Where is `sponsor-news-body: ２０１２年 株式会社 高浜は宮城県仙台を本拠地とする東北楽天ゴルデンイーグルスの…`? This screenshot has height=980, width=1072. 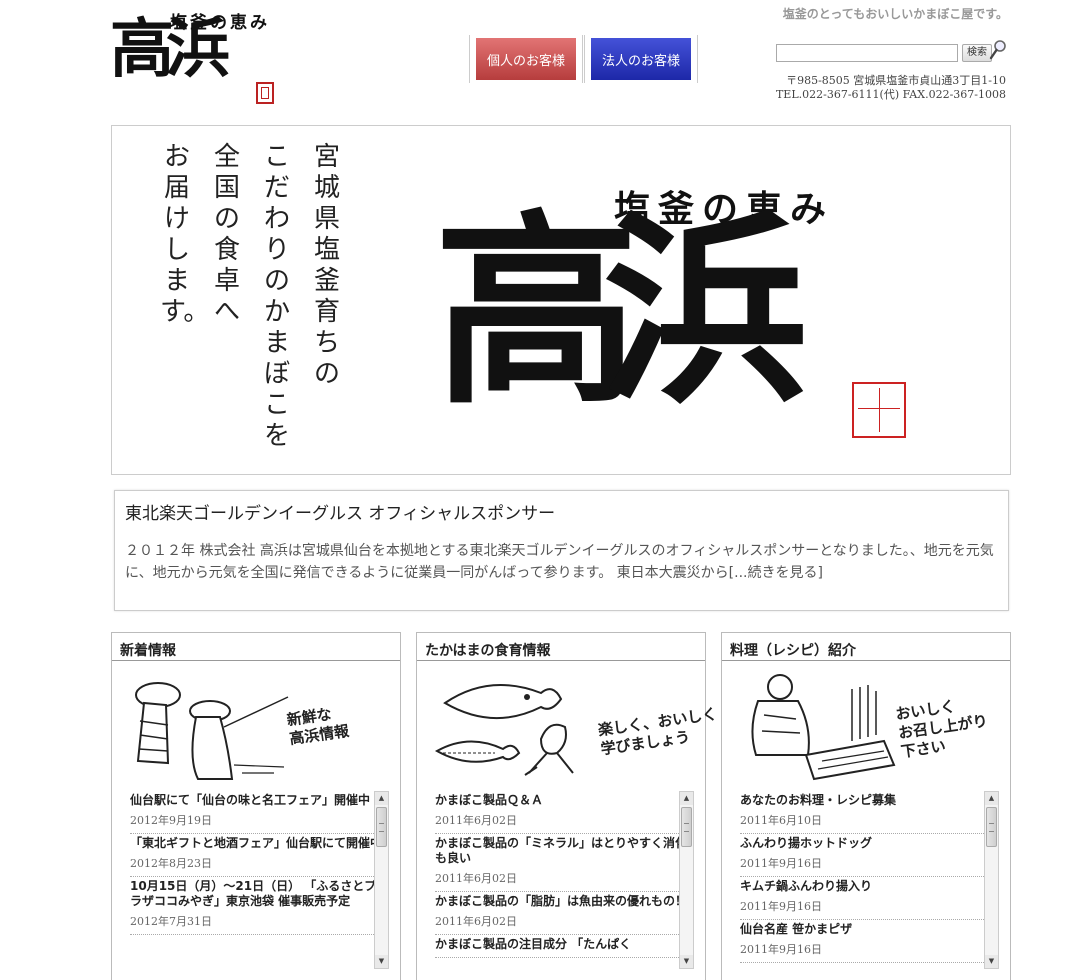
sponsor-news-body: ２０１２年 株式会社 高浜は宮城県仙台を本拠地とする東北楽天ゴルデンイーグルスの… is located at coordinates (561, 562).